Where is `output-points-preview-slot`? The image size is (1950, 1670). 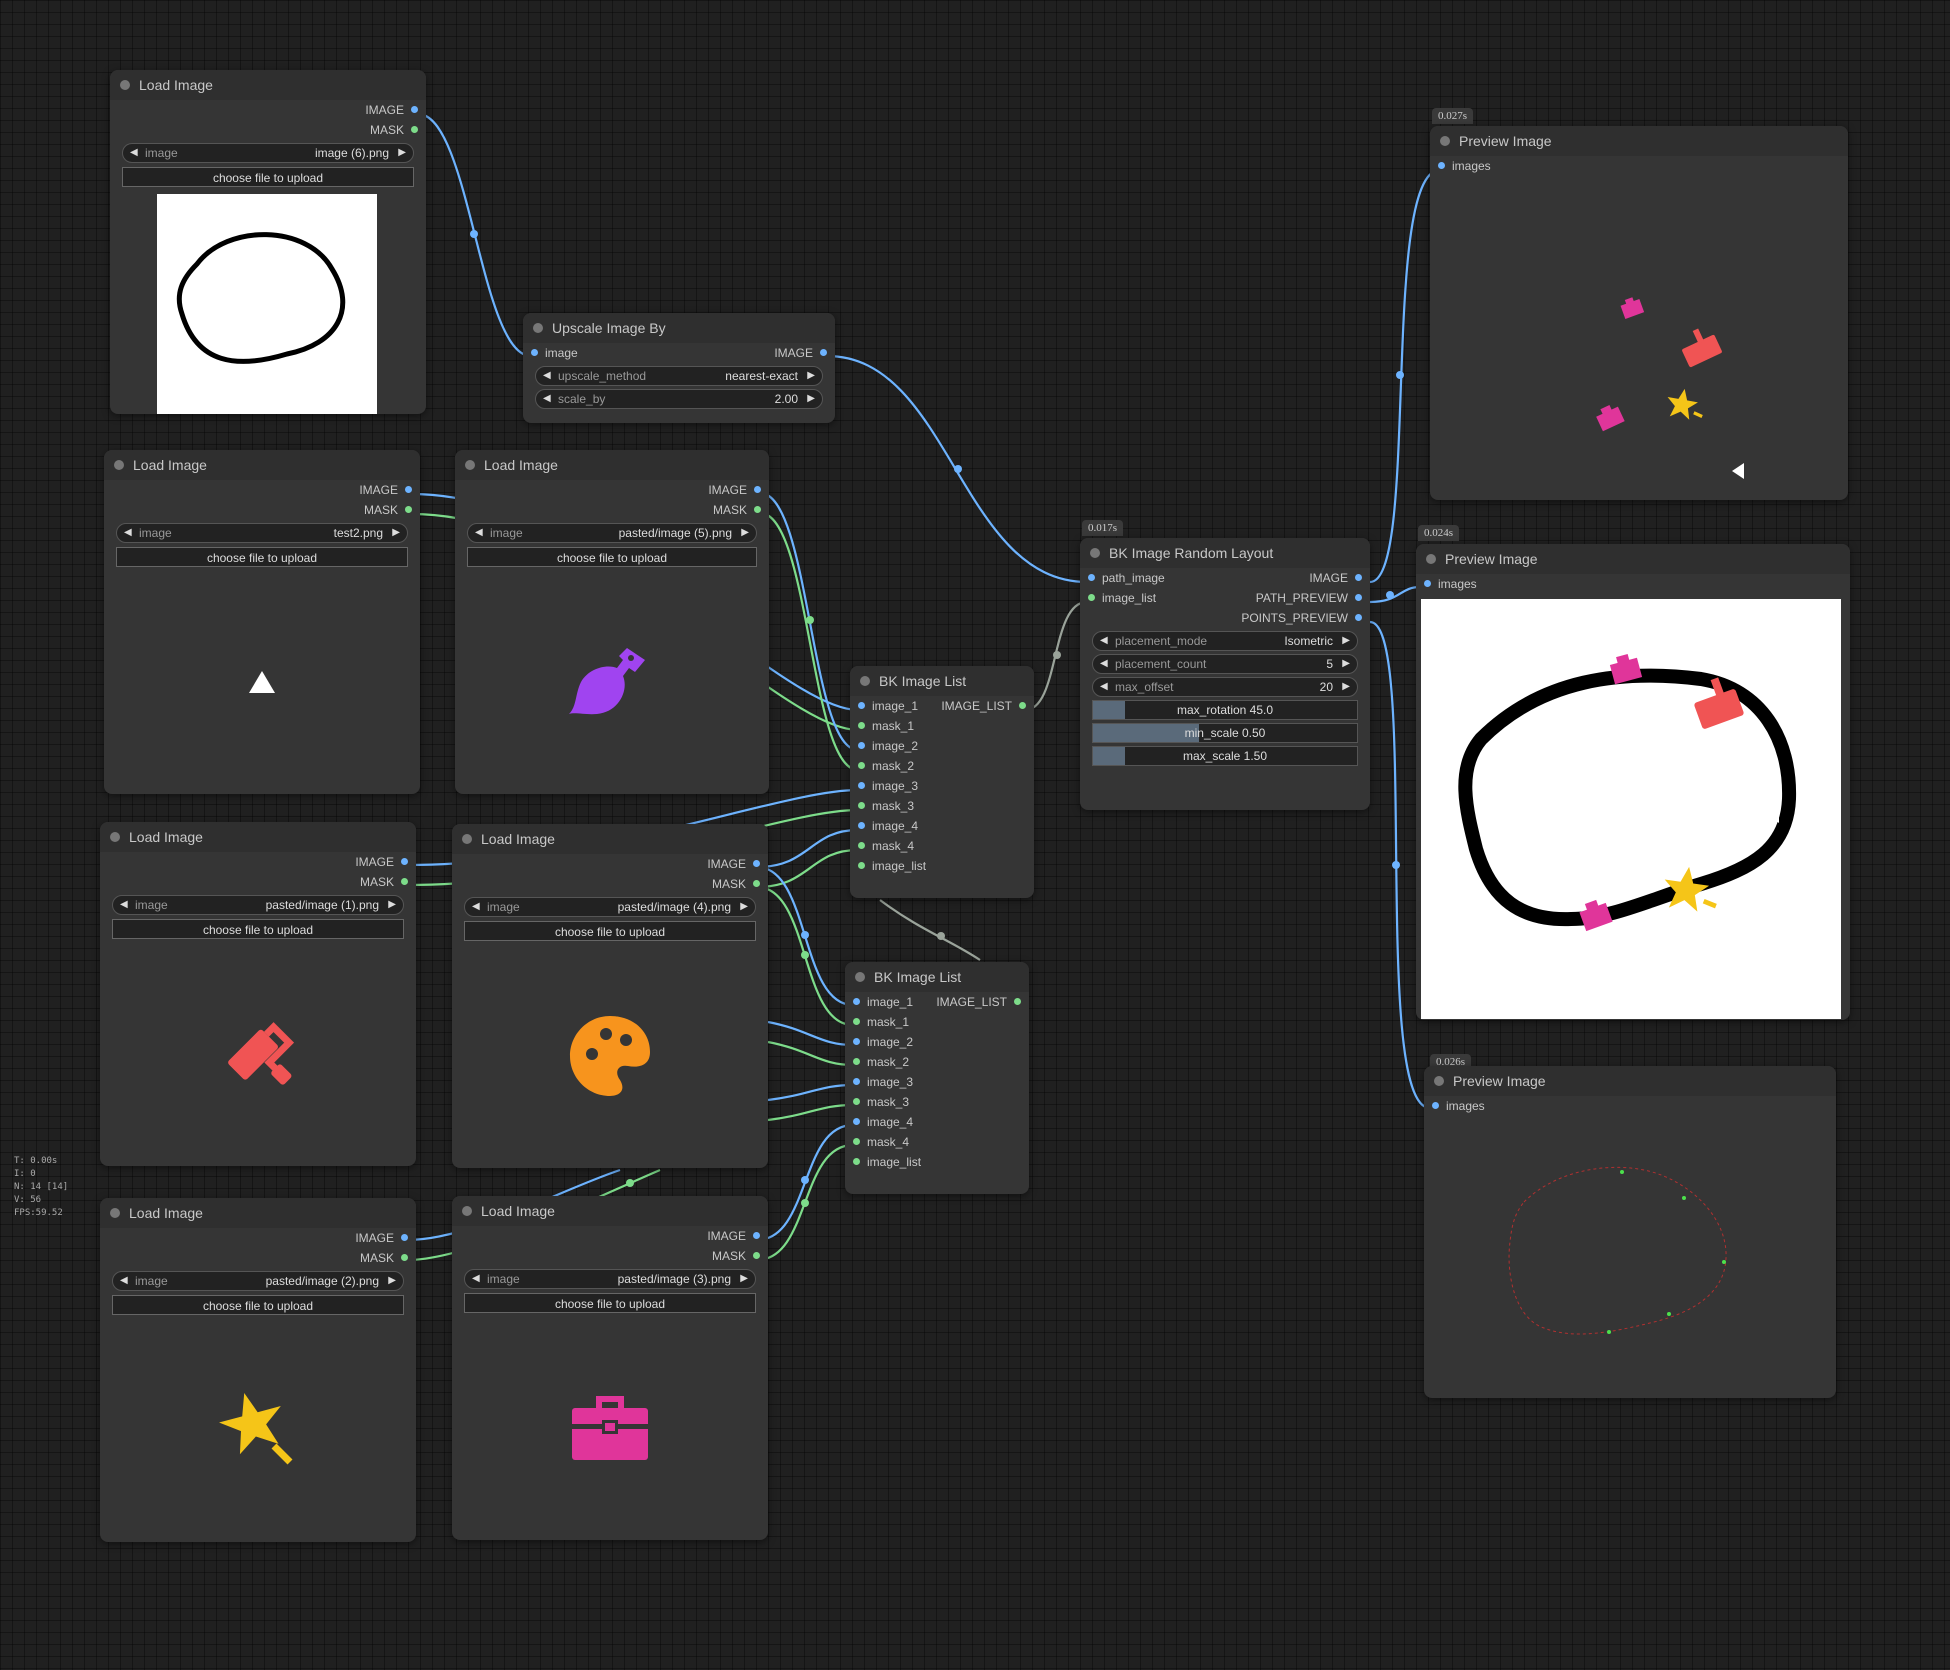
output-points-preview-slot is located at coordinates (1358, 617).